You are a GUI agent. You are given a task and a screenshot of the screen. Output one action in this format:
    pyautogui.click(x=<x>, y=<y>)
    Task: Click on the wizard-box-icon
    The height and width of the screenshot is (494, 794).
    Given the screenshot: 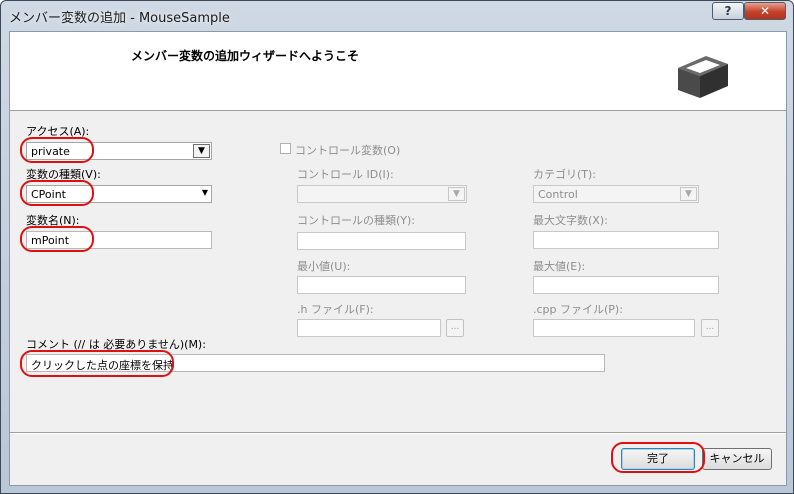 What is the action you would take?
    pyautogui.click(x=703, y=77)
    